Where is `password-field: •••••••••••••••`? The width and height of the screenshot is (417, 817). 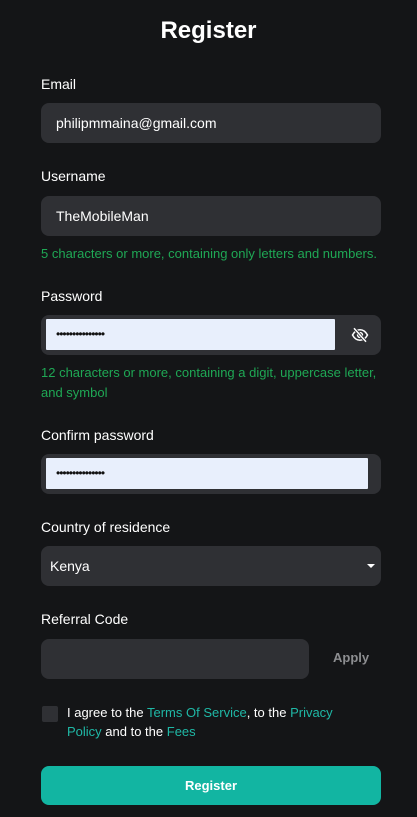
password-field: ••••••••••••••• is located at coordinates (211, 335).